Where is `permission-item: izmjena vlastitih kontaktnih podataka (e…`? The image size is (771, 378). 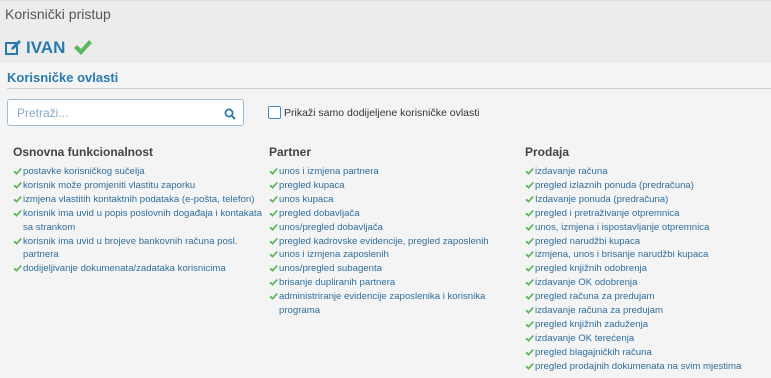 permission-item: izmjena vlastitih kontaktnih podataka (e… is located at coordinates (138, 200).